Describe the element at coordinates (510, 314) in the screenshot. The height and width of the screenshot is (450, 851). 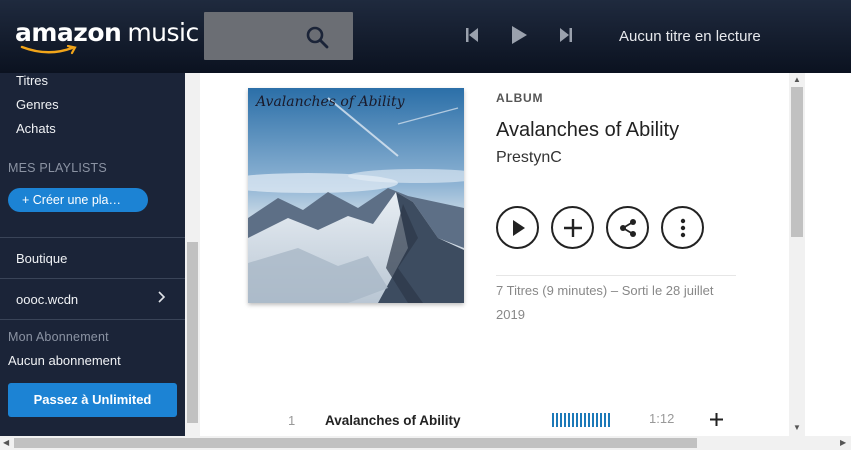
I see `album-meta-line2: 2019` at that location.